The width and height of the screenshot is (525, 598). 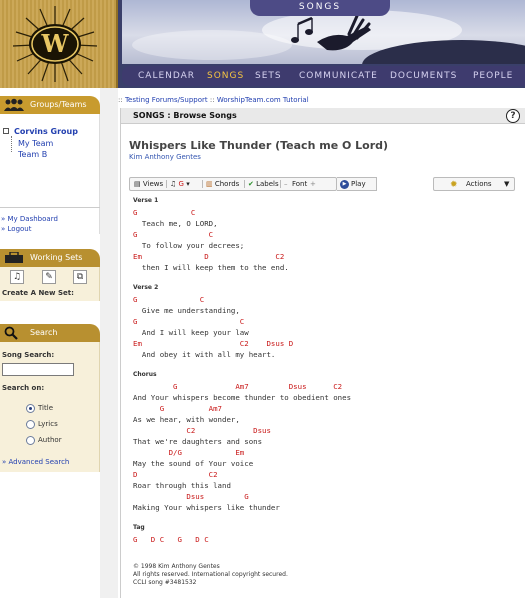 I want to click on nav-documents: DOCUMENTS, so click(x=423, y=76).